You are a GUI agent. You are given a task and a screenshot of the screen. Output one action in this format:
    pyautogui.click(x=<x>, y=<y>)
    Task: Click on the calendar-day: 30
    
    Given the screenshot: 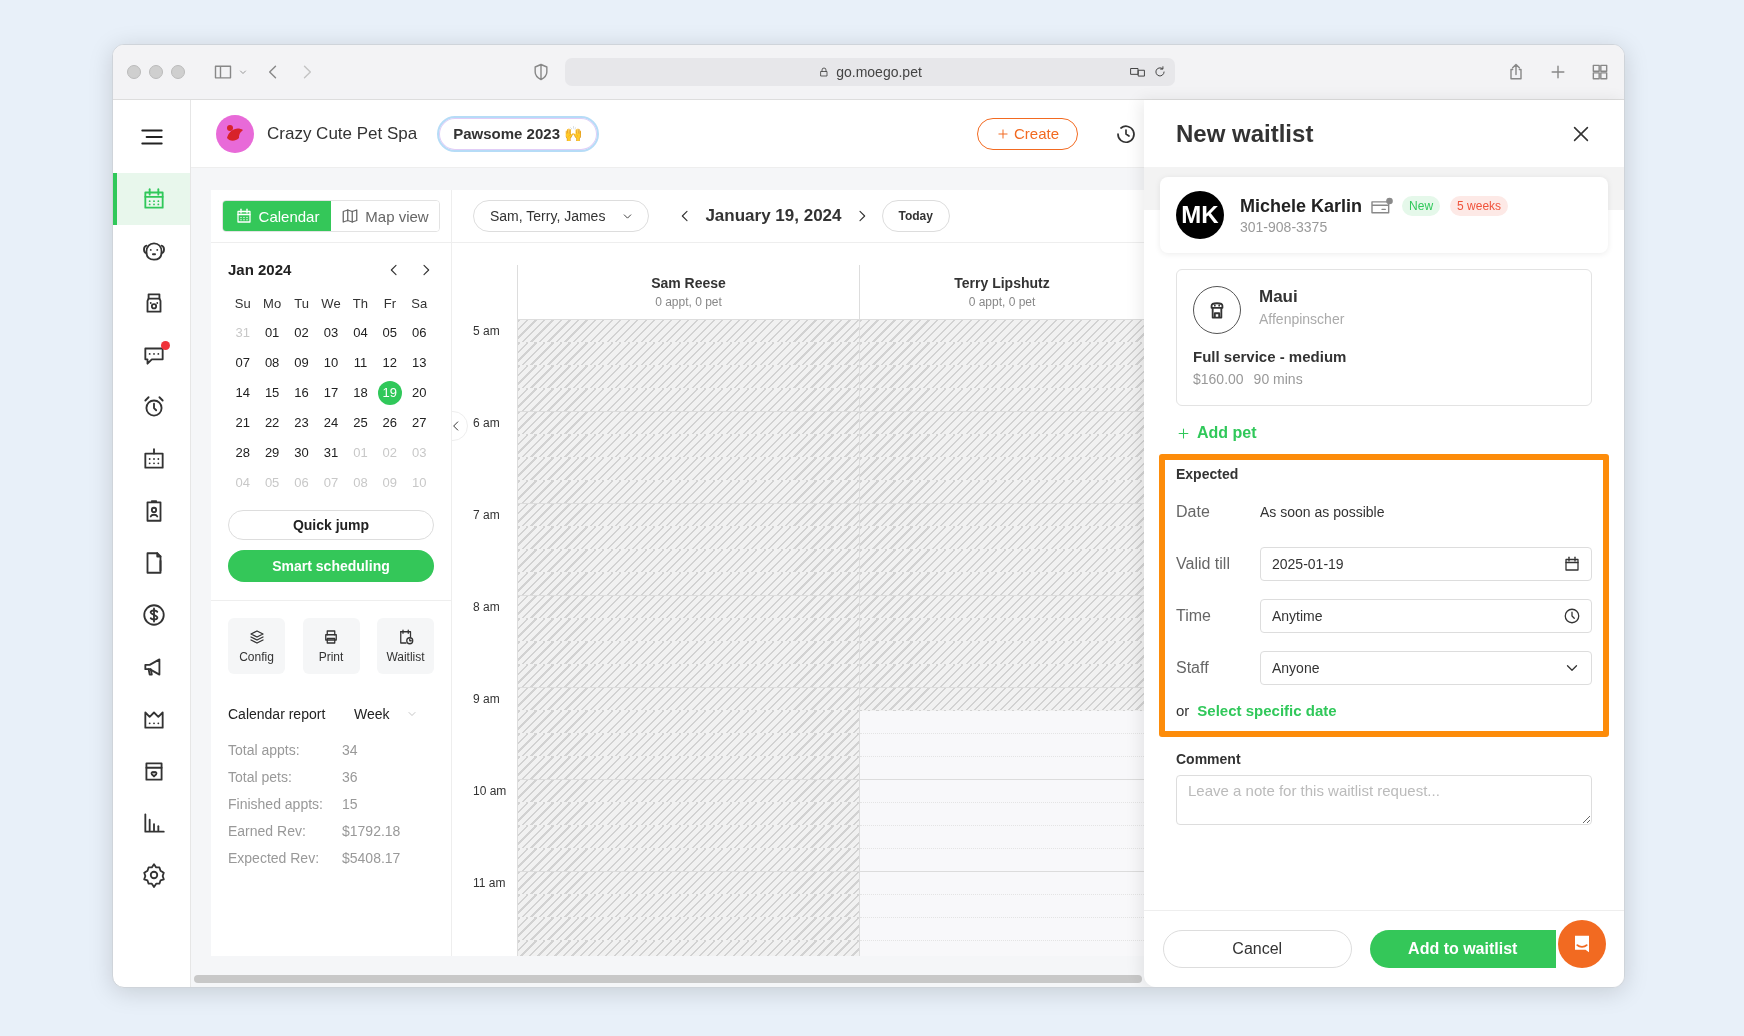 What is the action you would take?
    pyautogui.click(x=301, y=453)
    